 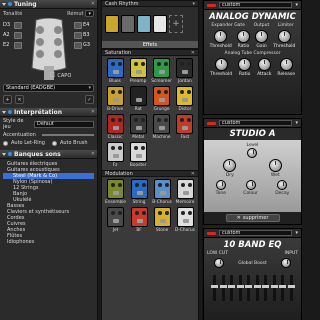 I want to click on modulation-header: Modulation ✕, so click(x=150, y=173).